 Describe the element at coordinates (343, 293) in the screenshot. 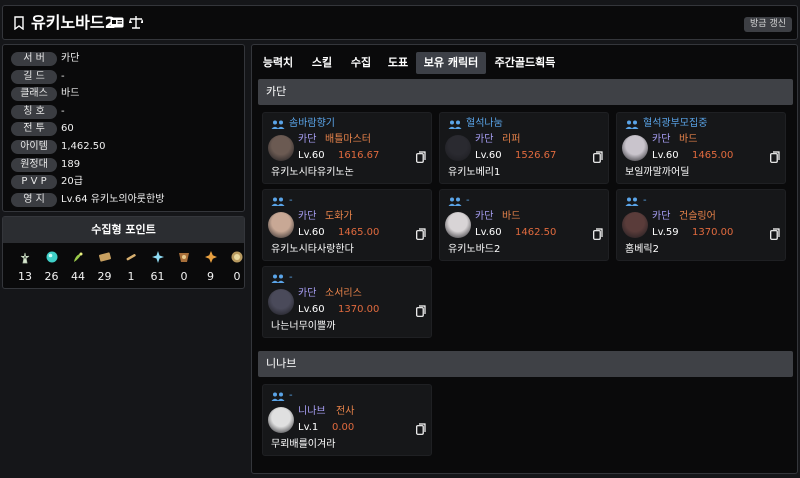

I see `character-class: 소서리스` at that location.